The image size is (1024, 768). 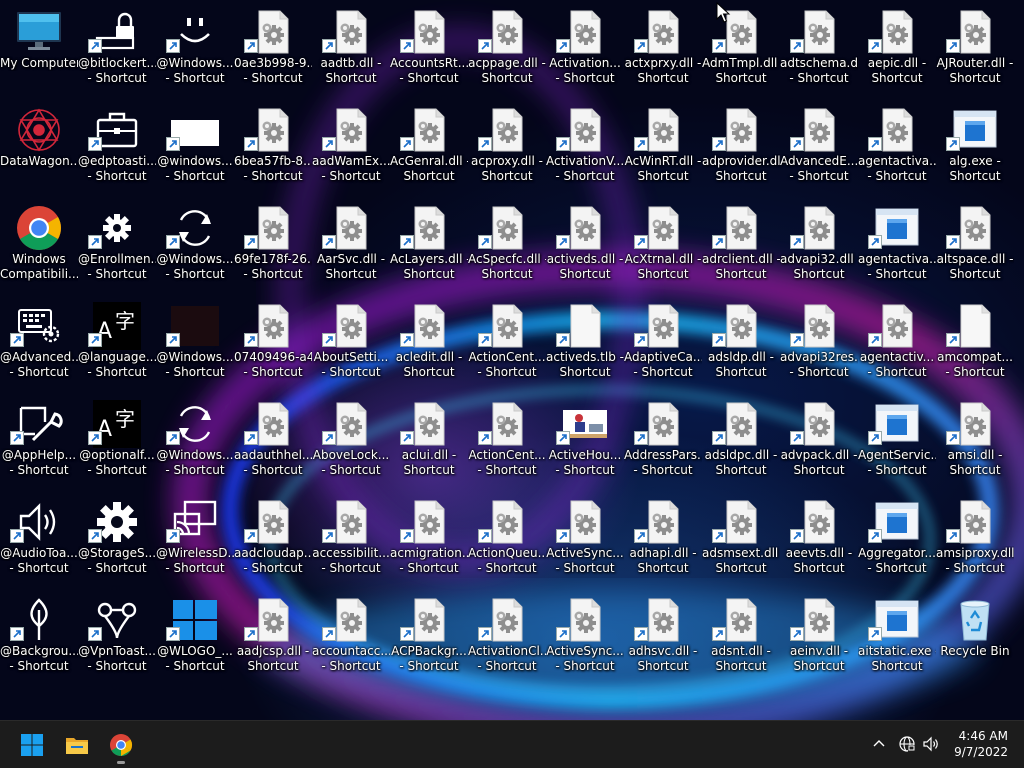 What do you see at coordinates (507, 243) in the screenshot?
I see `desktop-icon: AcSpecfc.dll - Shortcut` at bounding box center [507, 243].